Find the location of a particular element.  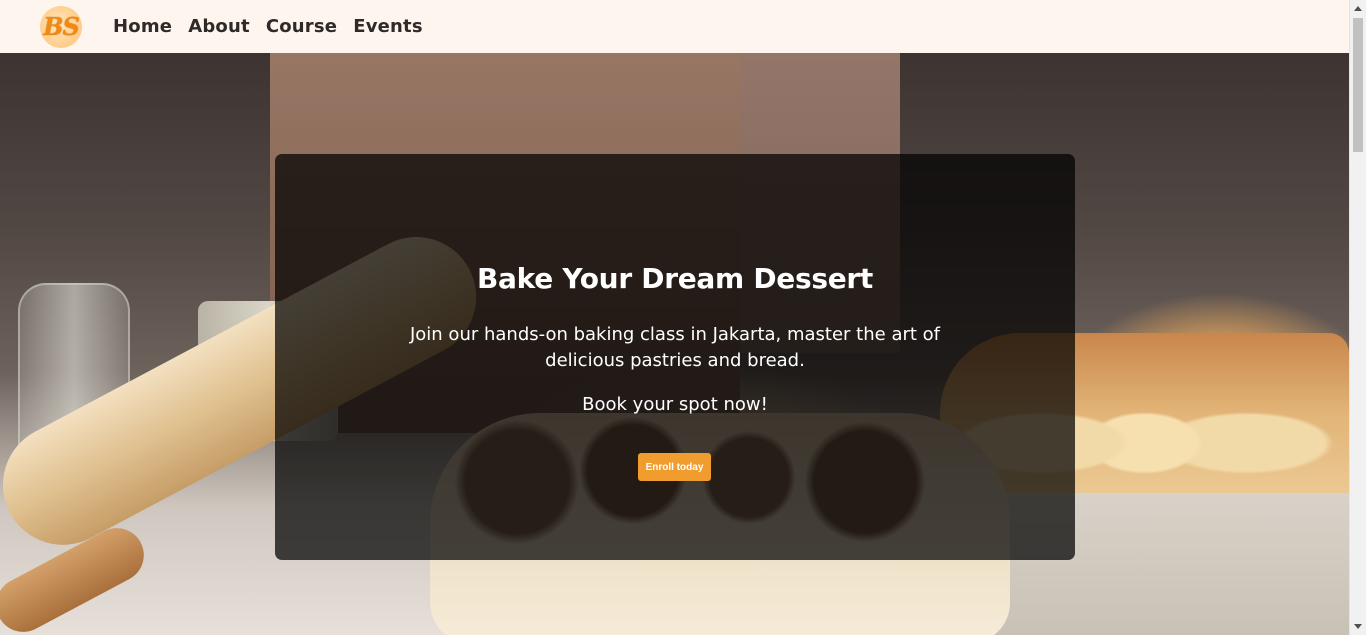

brand-logo: BS is located at coordinates (61, 26).